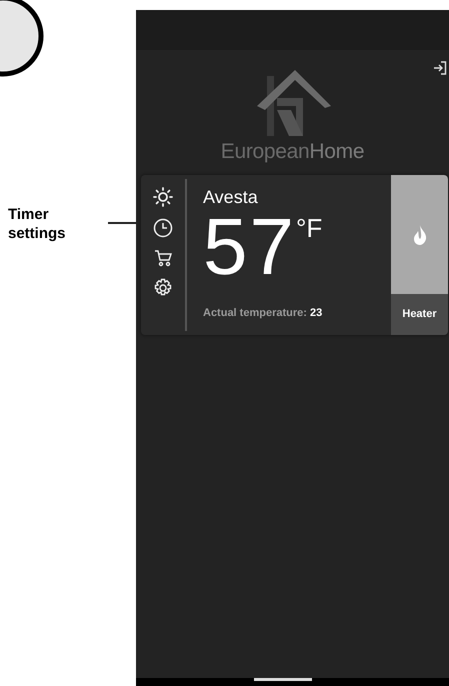 Image resolution: width=449 pixels, height=686 pixels. I want to click on house-logo-icon, so click(292, 103).